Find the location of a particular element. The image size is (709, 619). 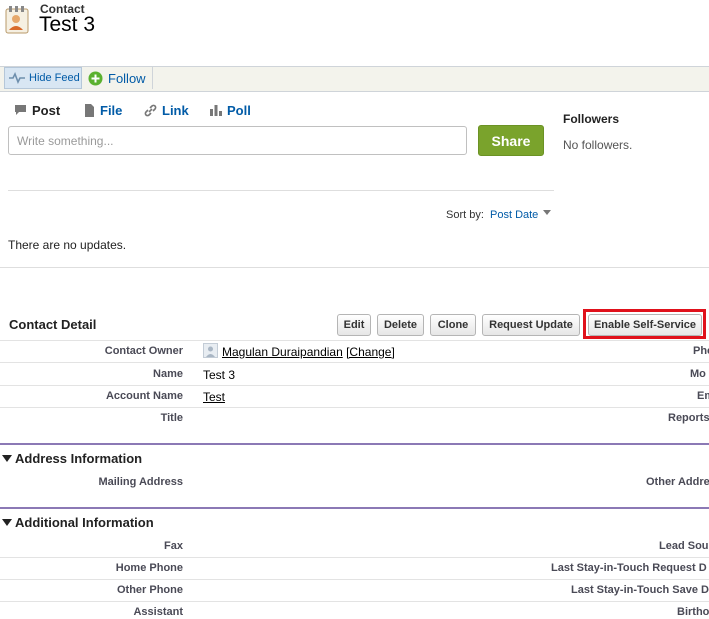

hide-feed-button: Hide Feed is located at coordinates (43, 78).